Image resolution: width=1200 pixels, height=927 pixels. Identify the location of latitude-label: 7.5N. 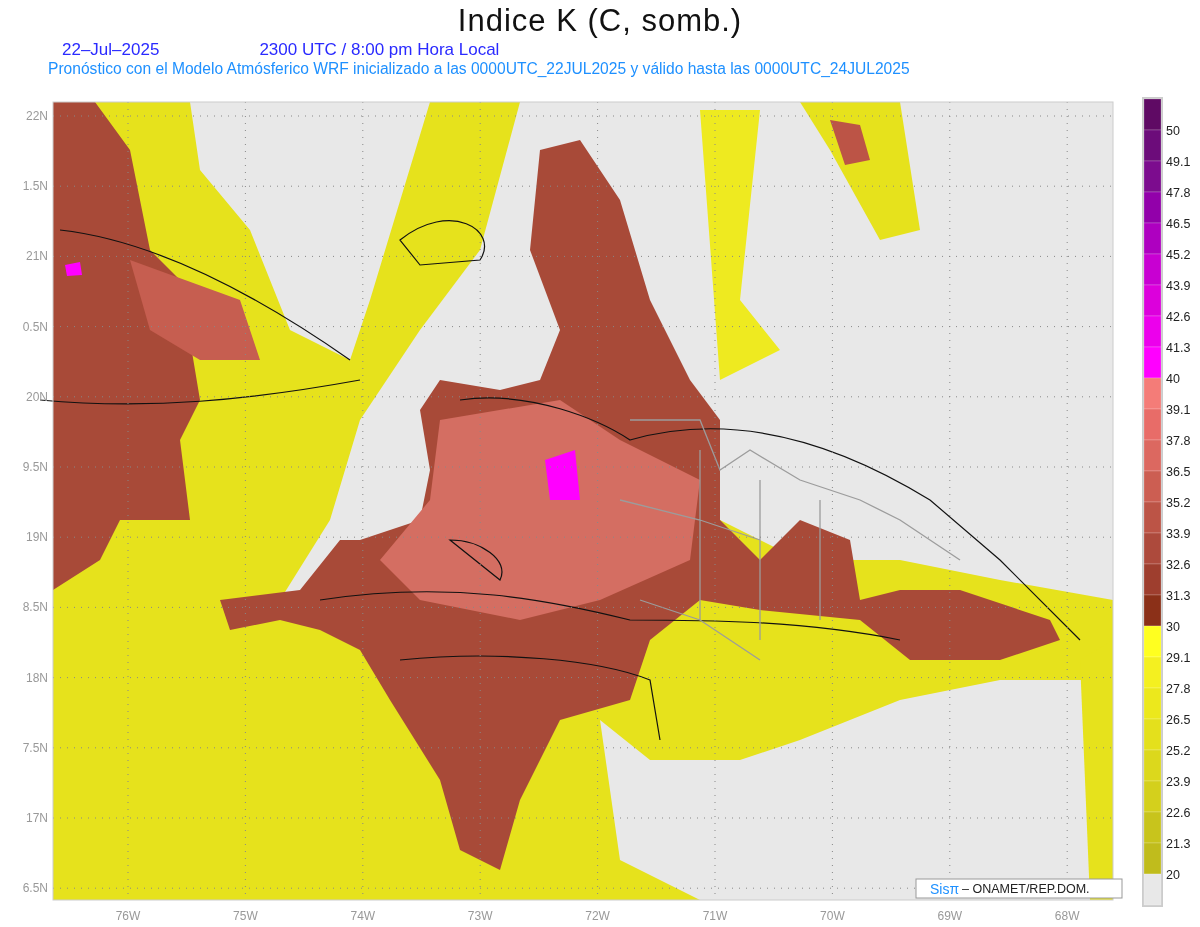
(35, 747).